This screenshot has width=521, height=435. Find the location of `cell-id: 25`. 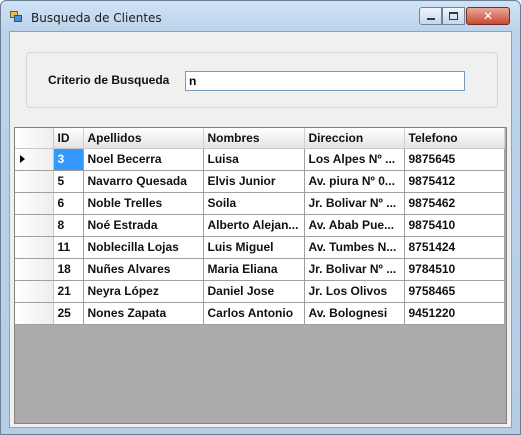

cell-id: 25 is located at coordinates (68, 313).